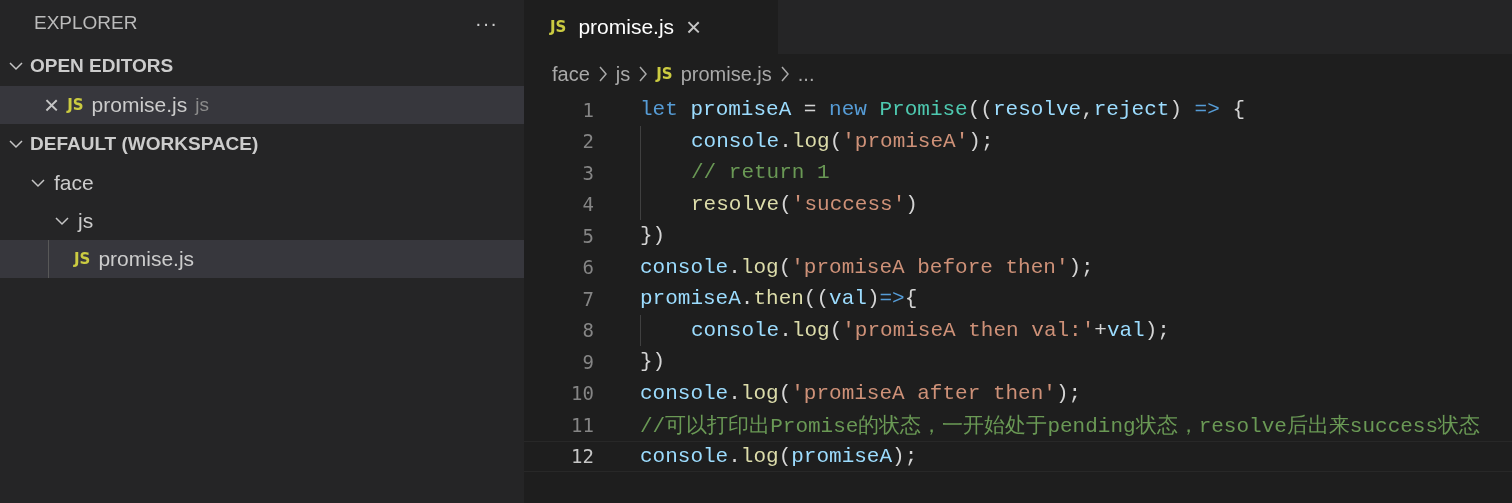 The image size is (1512, 503). What do you see at coordinates (86, 221) in the screenshot?
I see `file-name: js` at bounding box center [86, 221].